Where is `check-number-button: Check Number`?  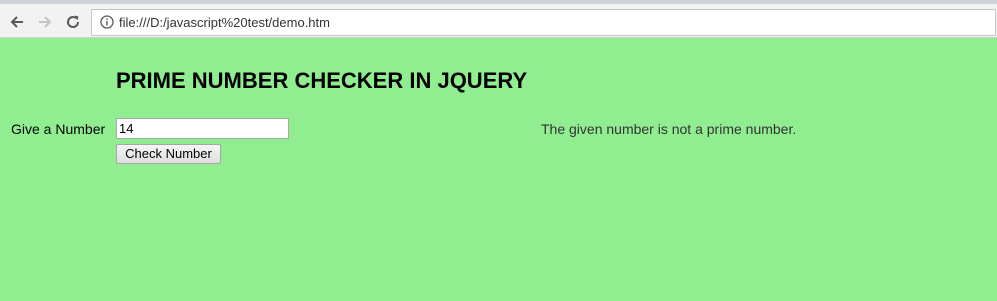
check-number-button: Check Number is located at coordinates (168, 154).